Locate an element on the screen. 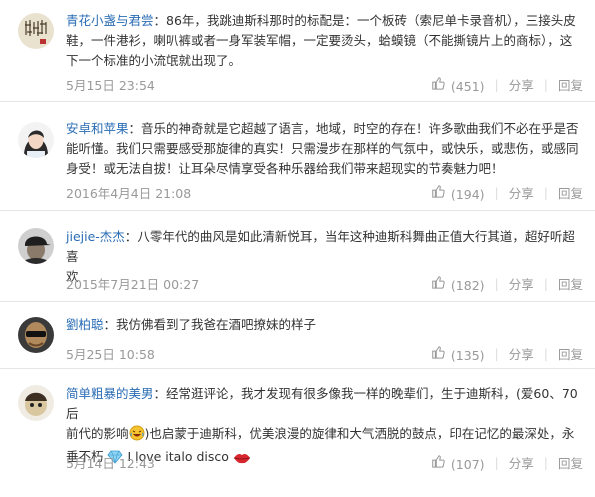  comment-username: 安卓和苹果 is located at coordinates (97, 128).